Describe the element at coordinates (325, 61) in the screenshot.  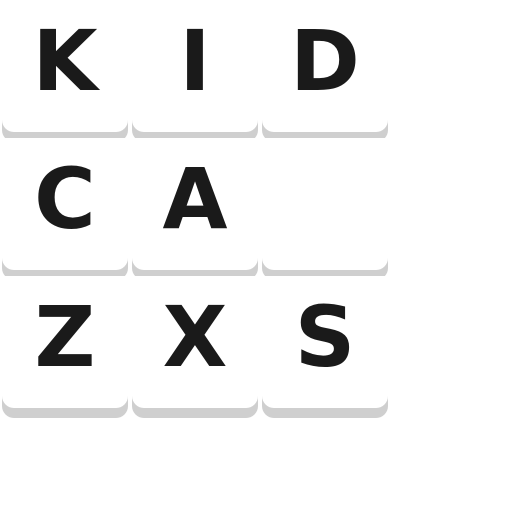
I see `tile-letter: D` at that location.